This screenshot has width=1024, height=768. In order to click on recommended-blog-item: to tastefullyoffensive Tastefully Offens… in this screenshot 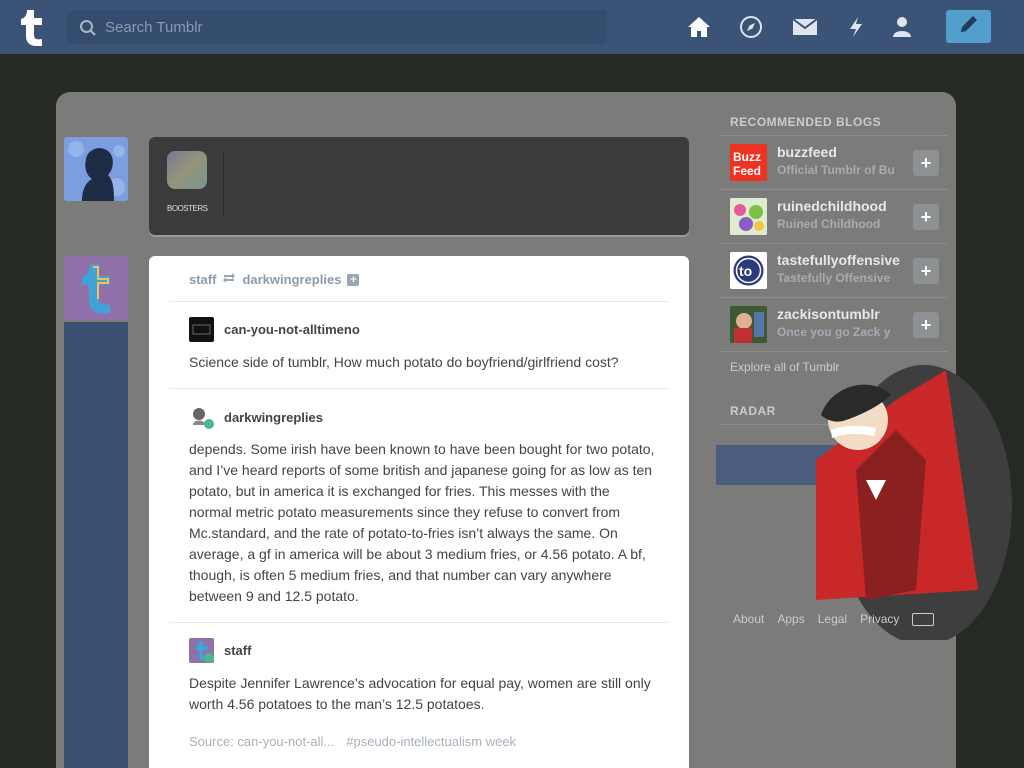, I will do `click(835, 270)`.